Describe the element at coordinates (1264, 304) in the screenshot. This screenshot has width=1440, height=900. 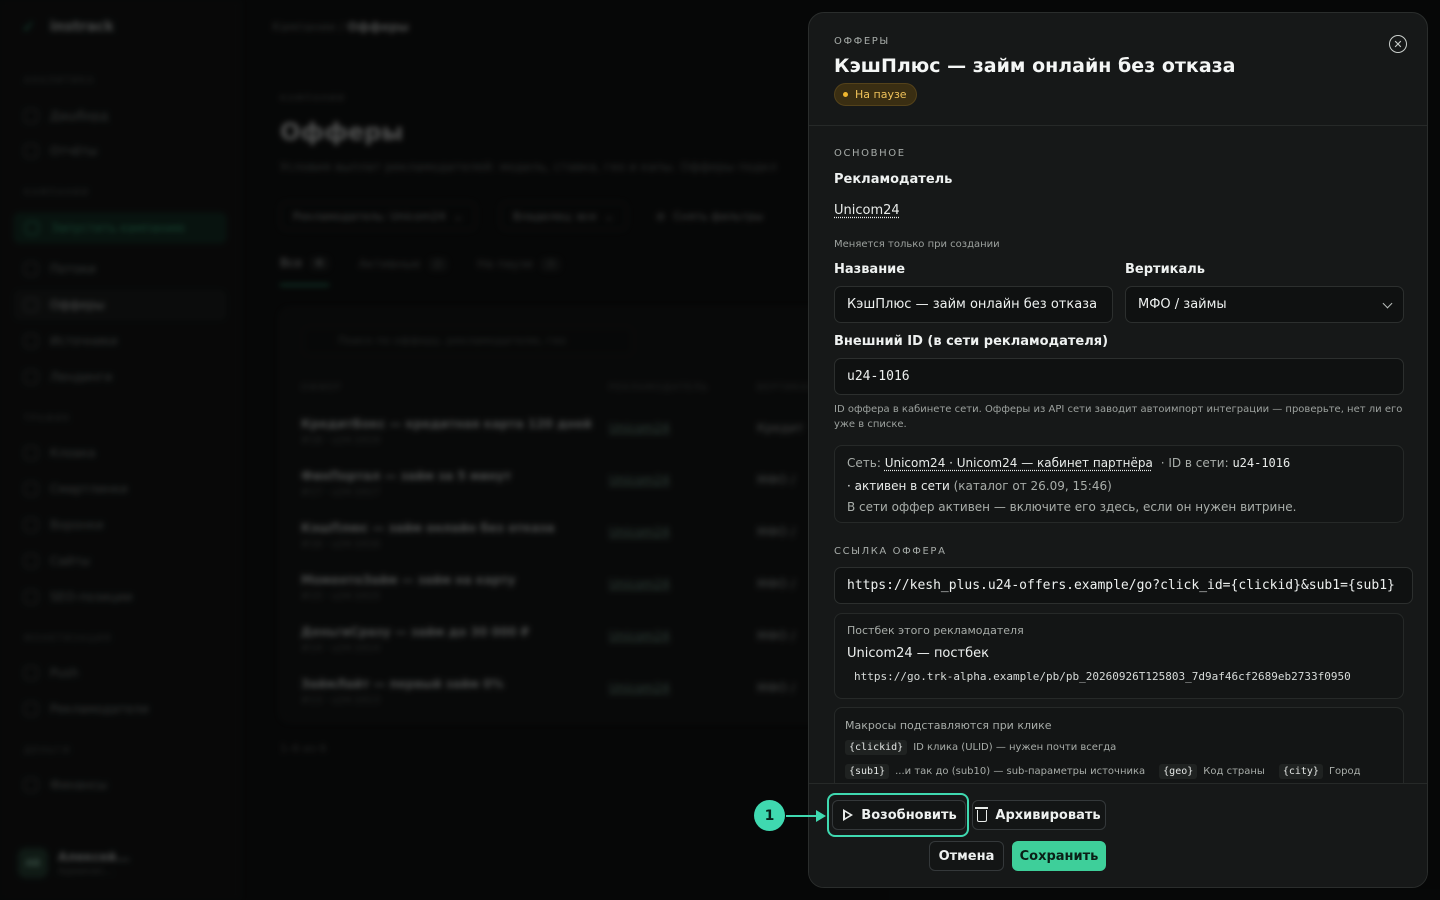
I see `vertical-select: МФО / займы` at that location.